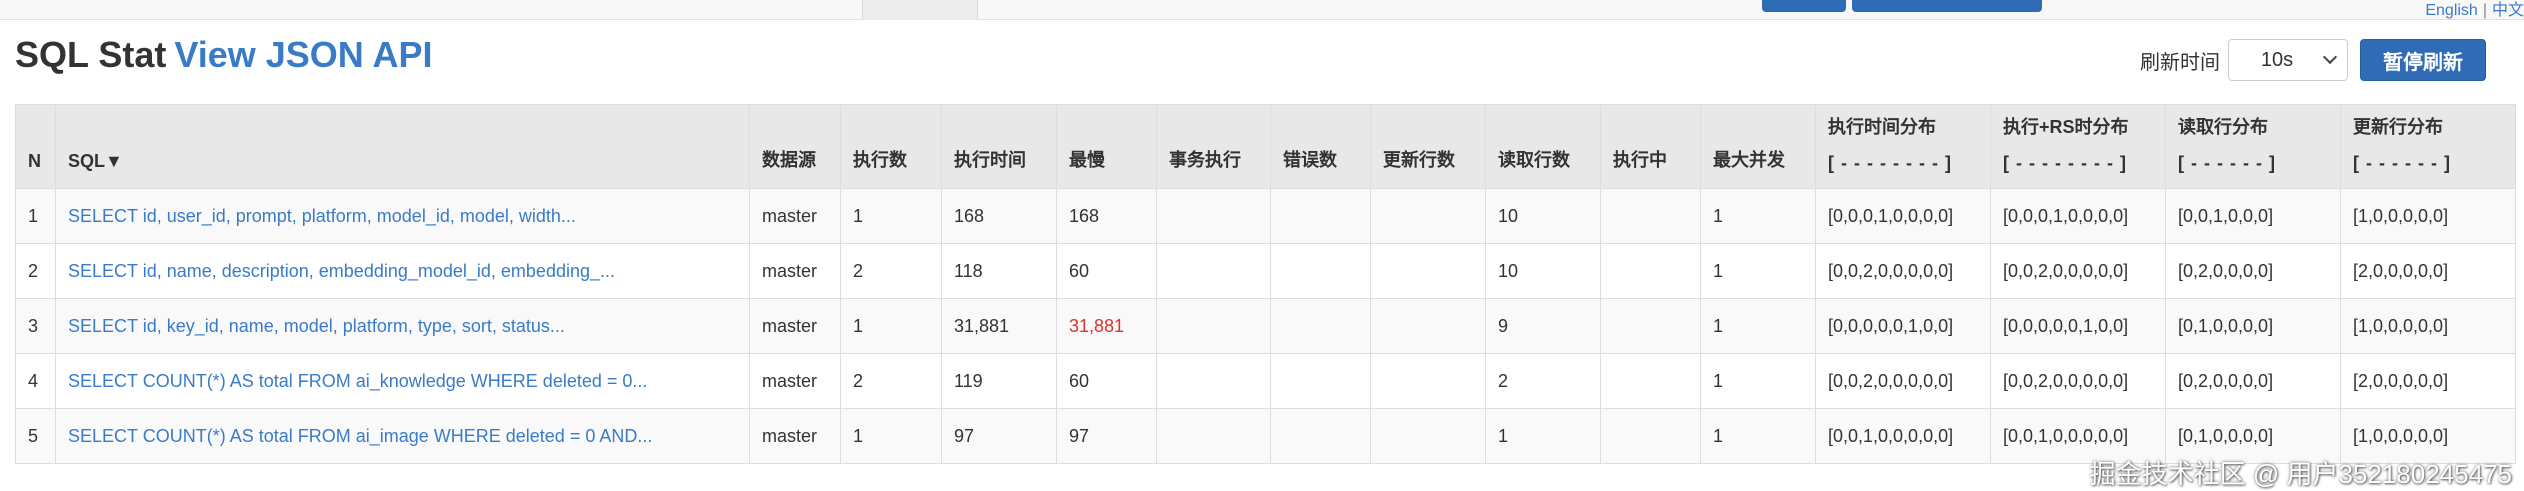 This screenshot has width=2524, height=491. Describe the element at coordinates (1107, 436) in the screenshot. I see `cell-slowest: 97` at that location.